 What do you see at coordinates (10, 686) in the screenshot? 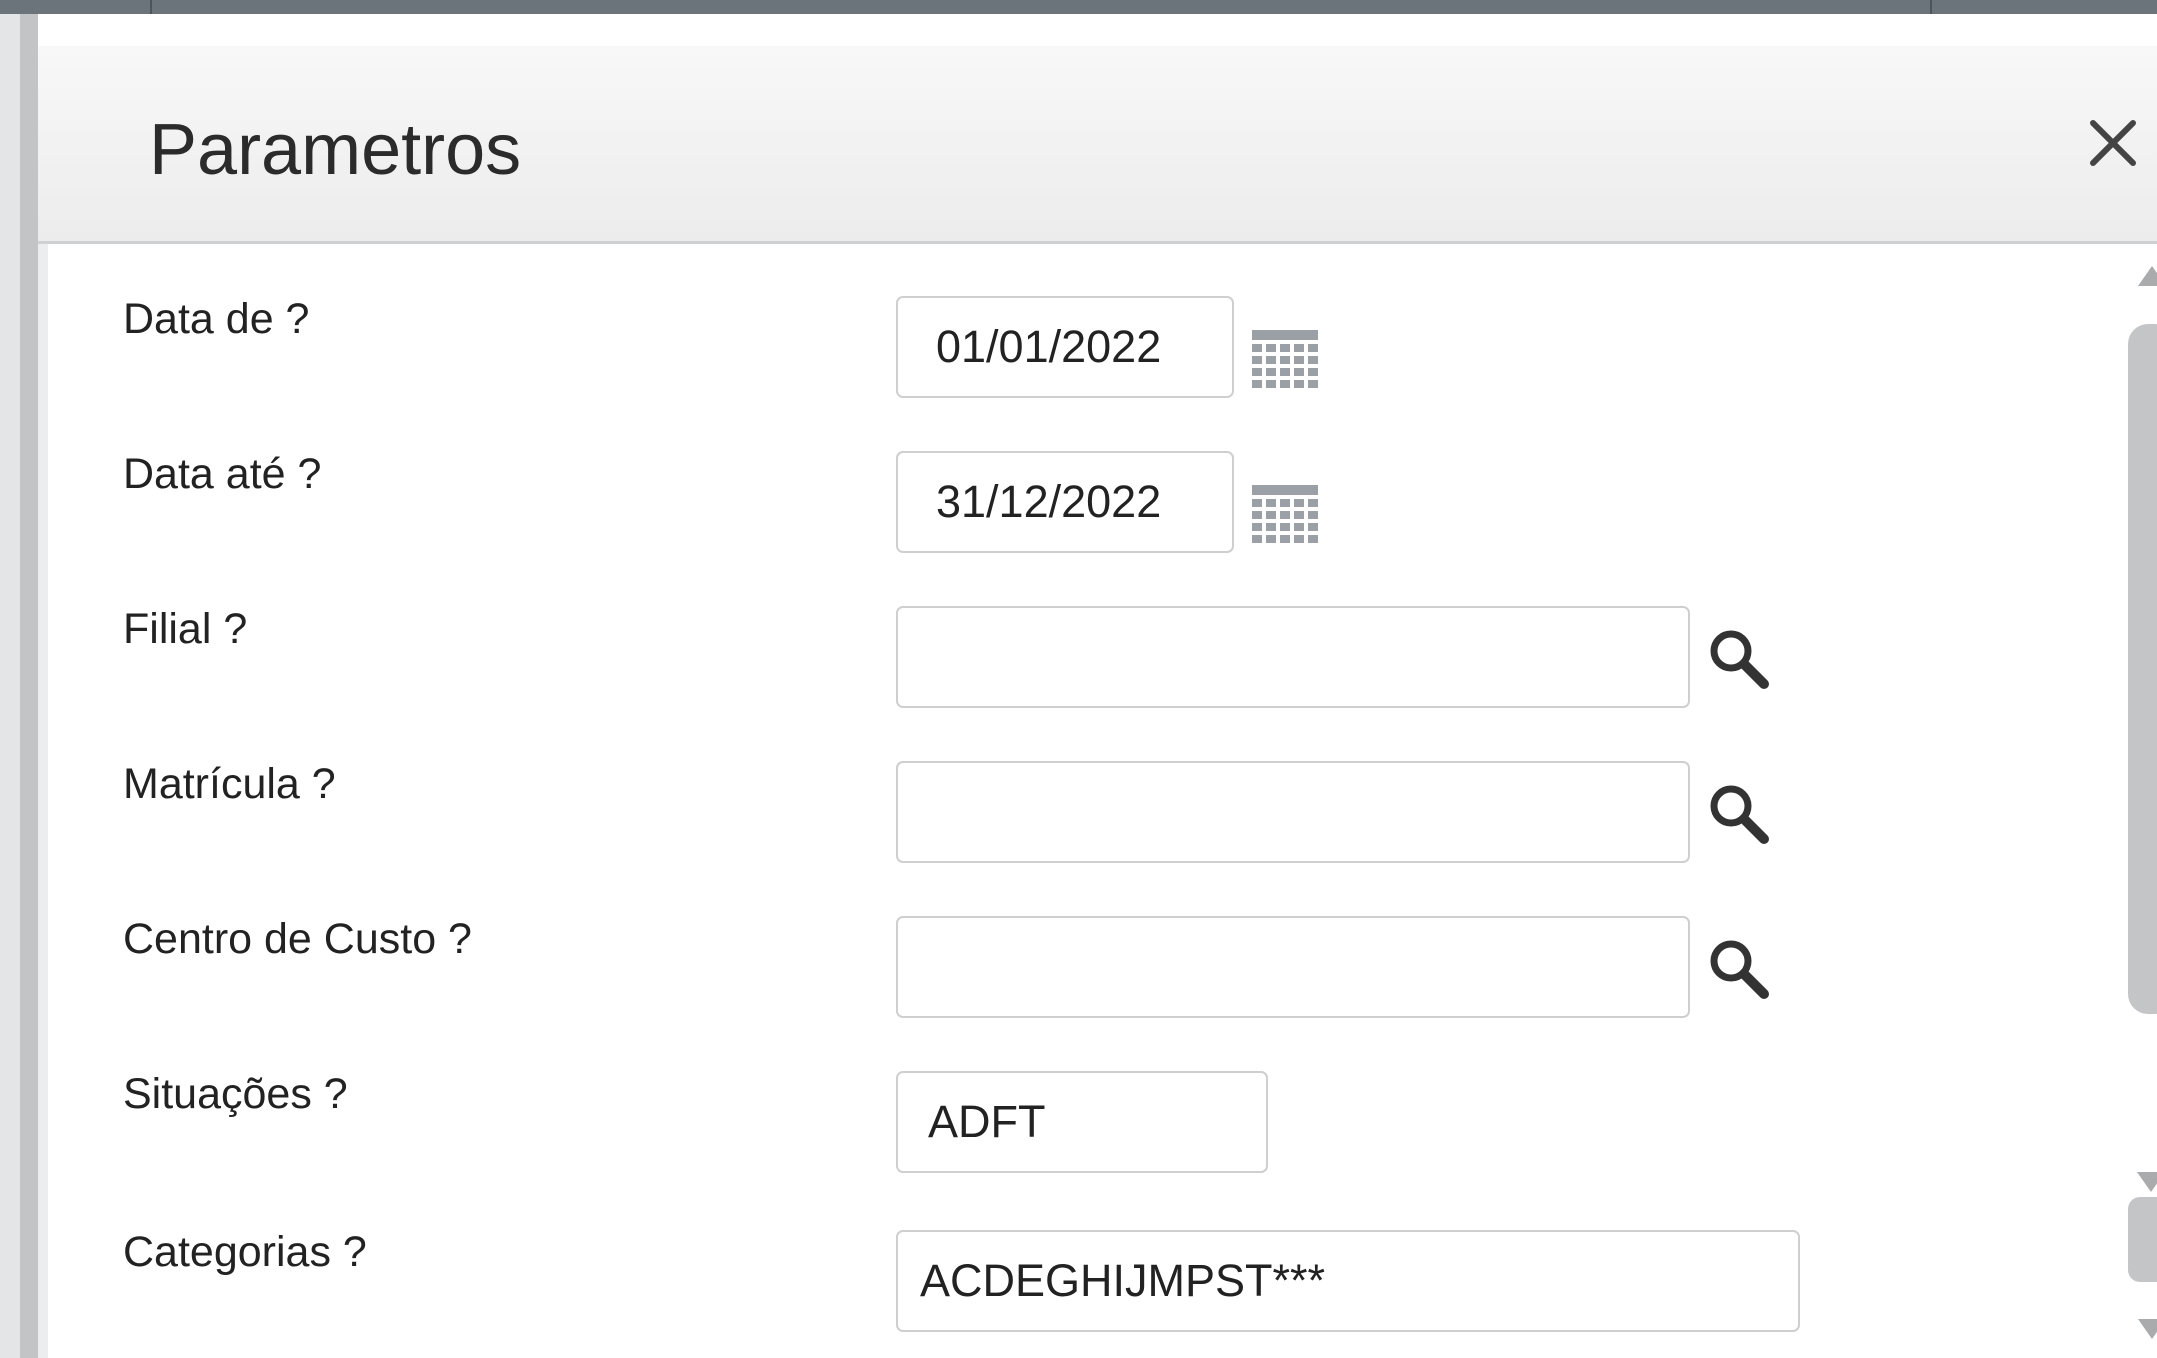
I see `background-strip` at bounding box center [10, 686].